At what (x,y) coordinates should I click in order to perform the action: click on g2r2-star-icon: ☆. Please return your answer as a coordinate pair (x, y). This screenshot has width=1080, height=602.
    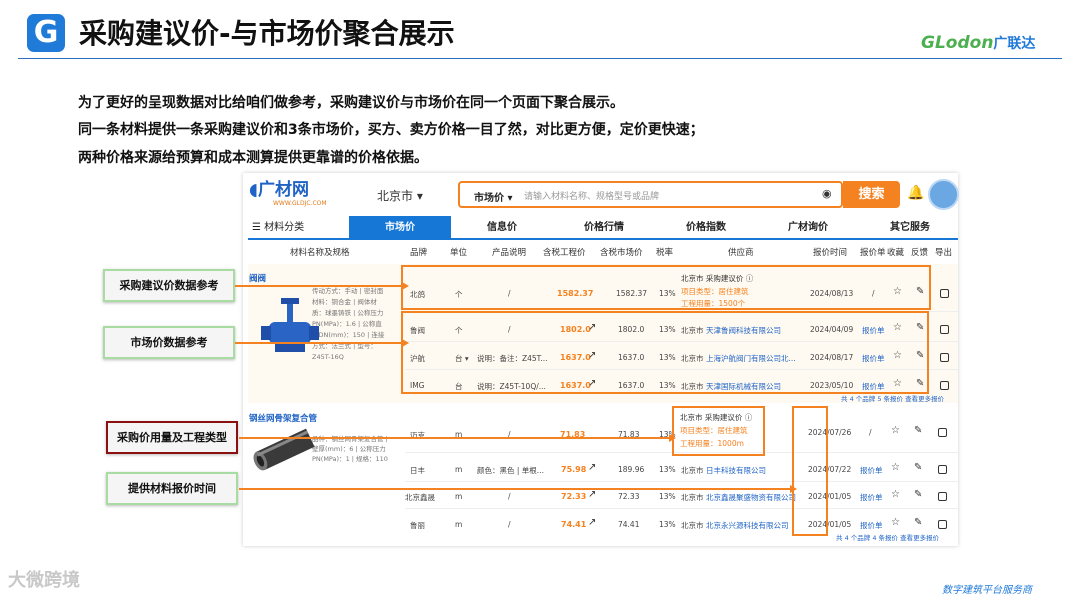
    Looking at the image, I should click on (895, 467).